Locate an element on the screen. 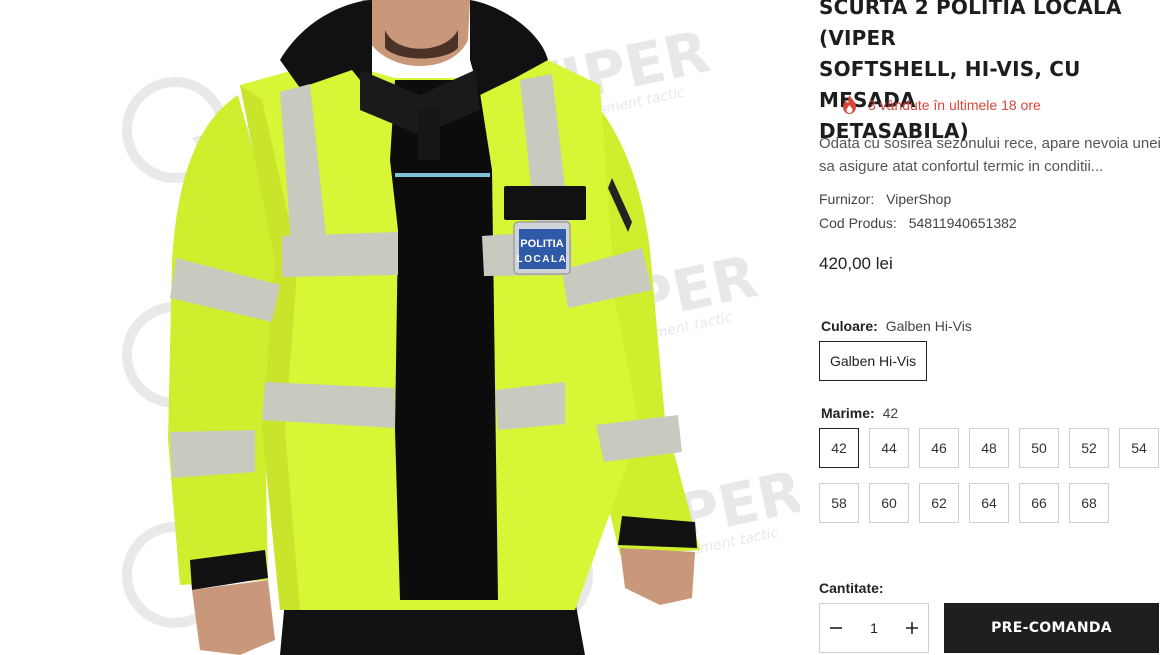 Image resolution: width=1164 pixels, height=655 pixels. minus-icon is located at coordinates (836, 628).